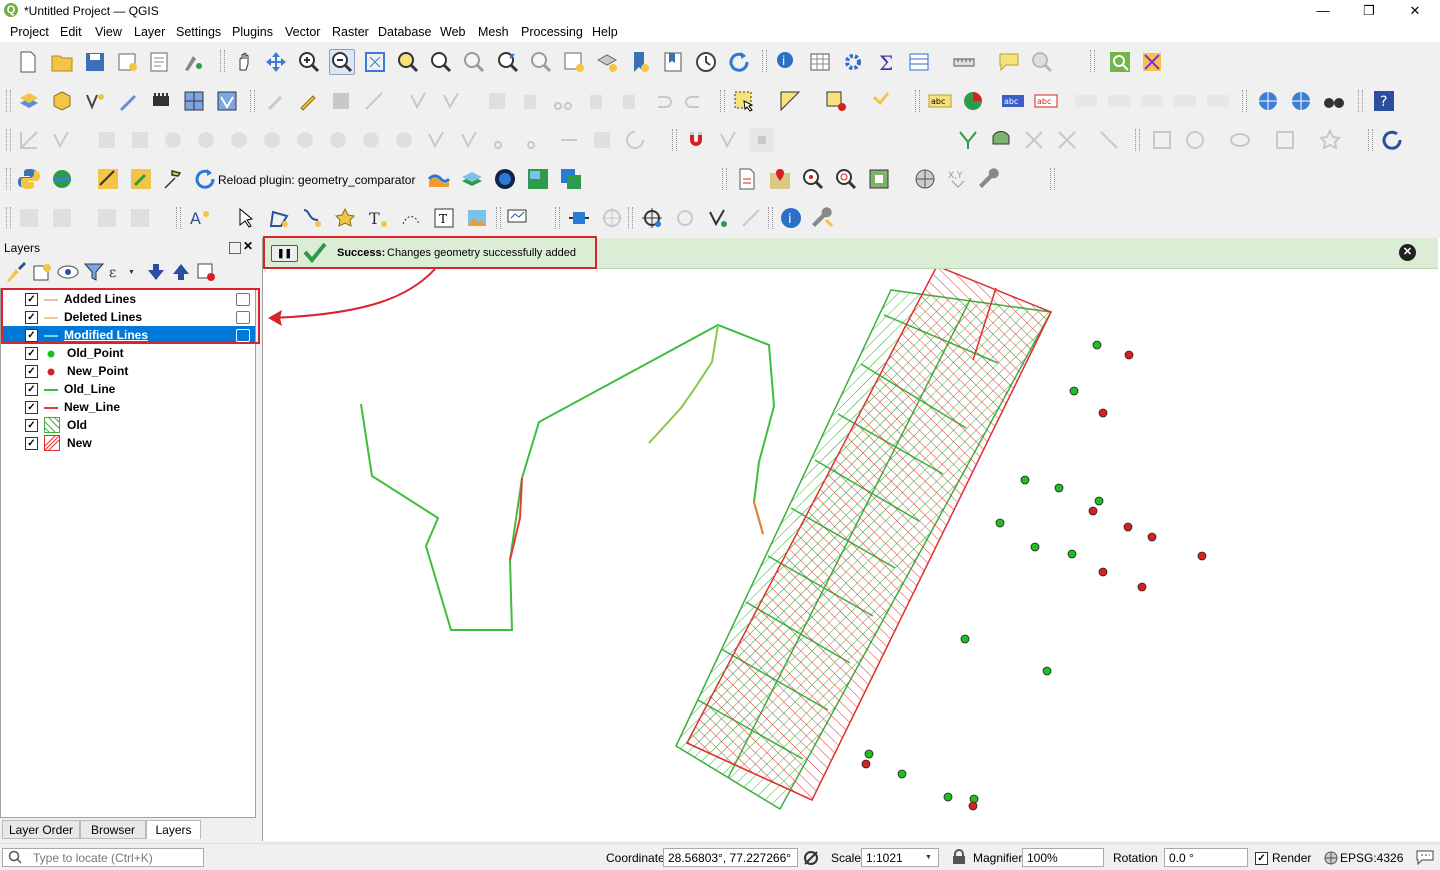  Describe the element at coordinates (375, 62) in the screenshot. I see `zoom-full-icon` at that location.